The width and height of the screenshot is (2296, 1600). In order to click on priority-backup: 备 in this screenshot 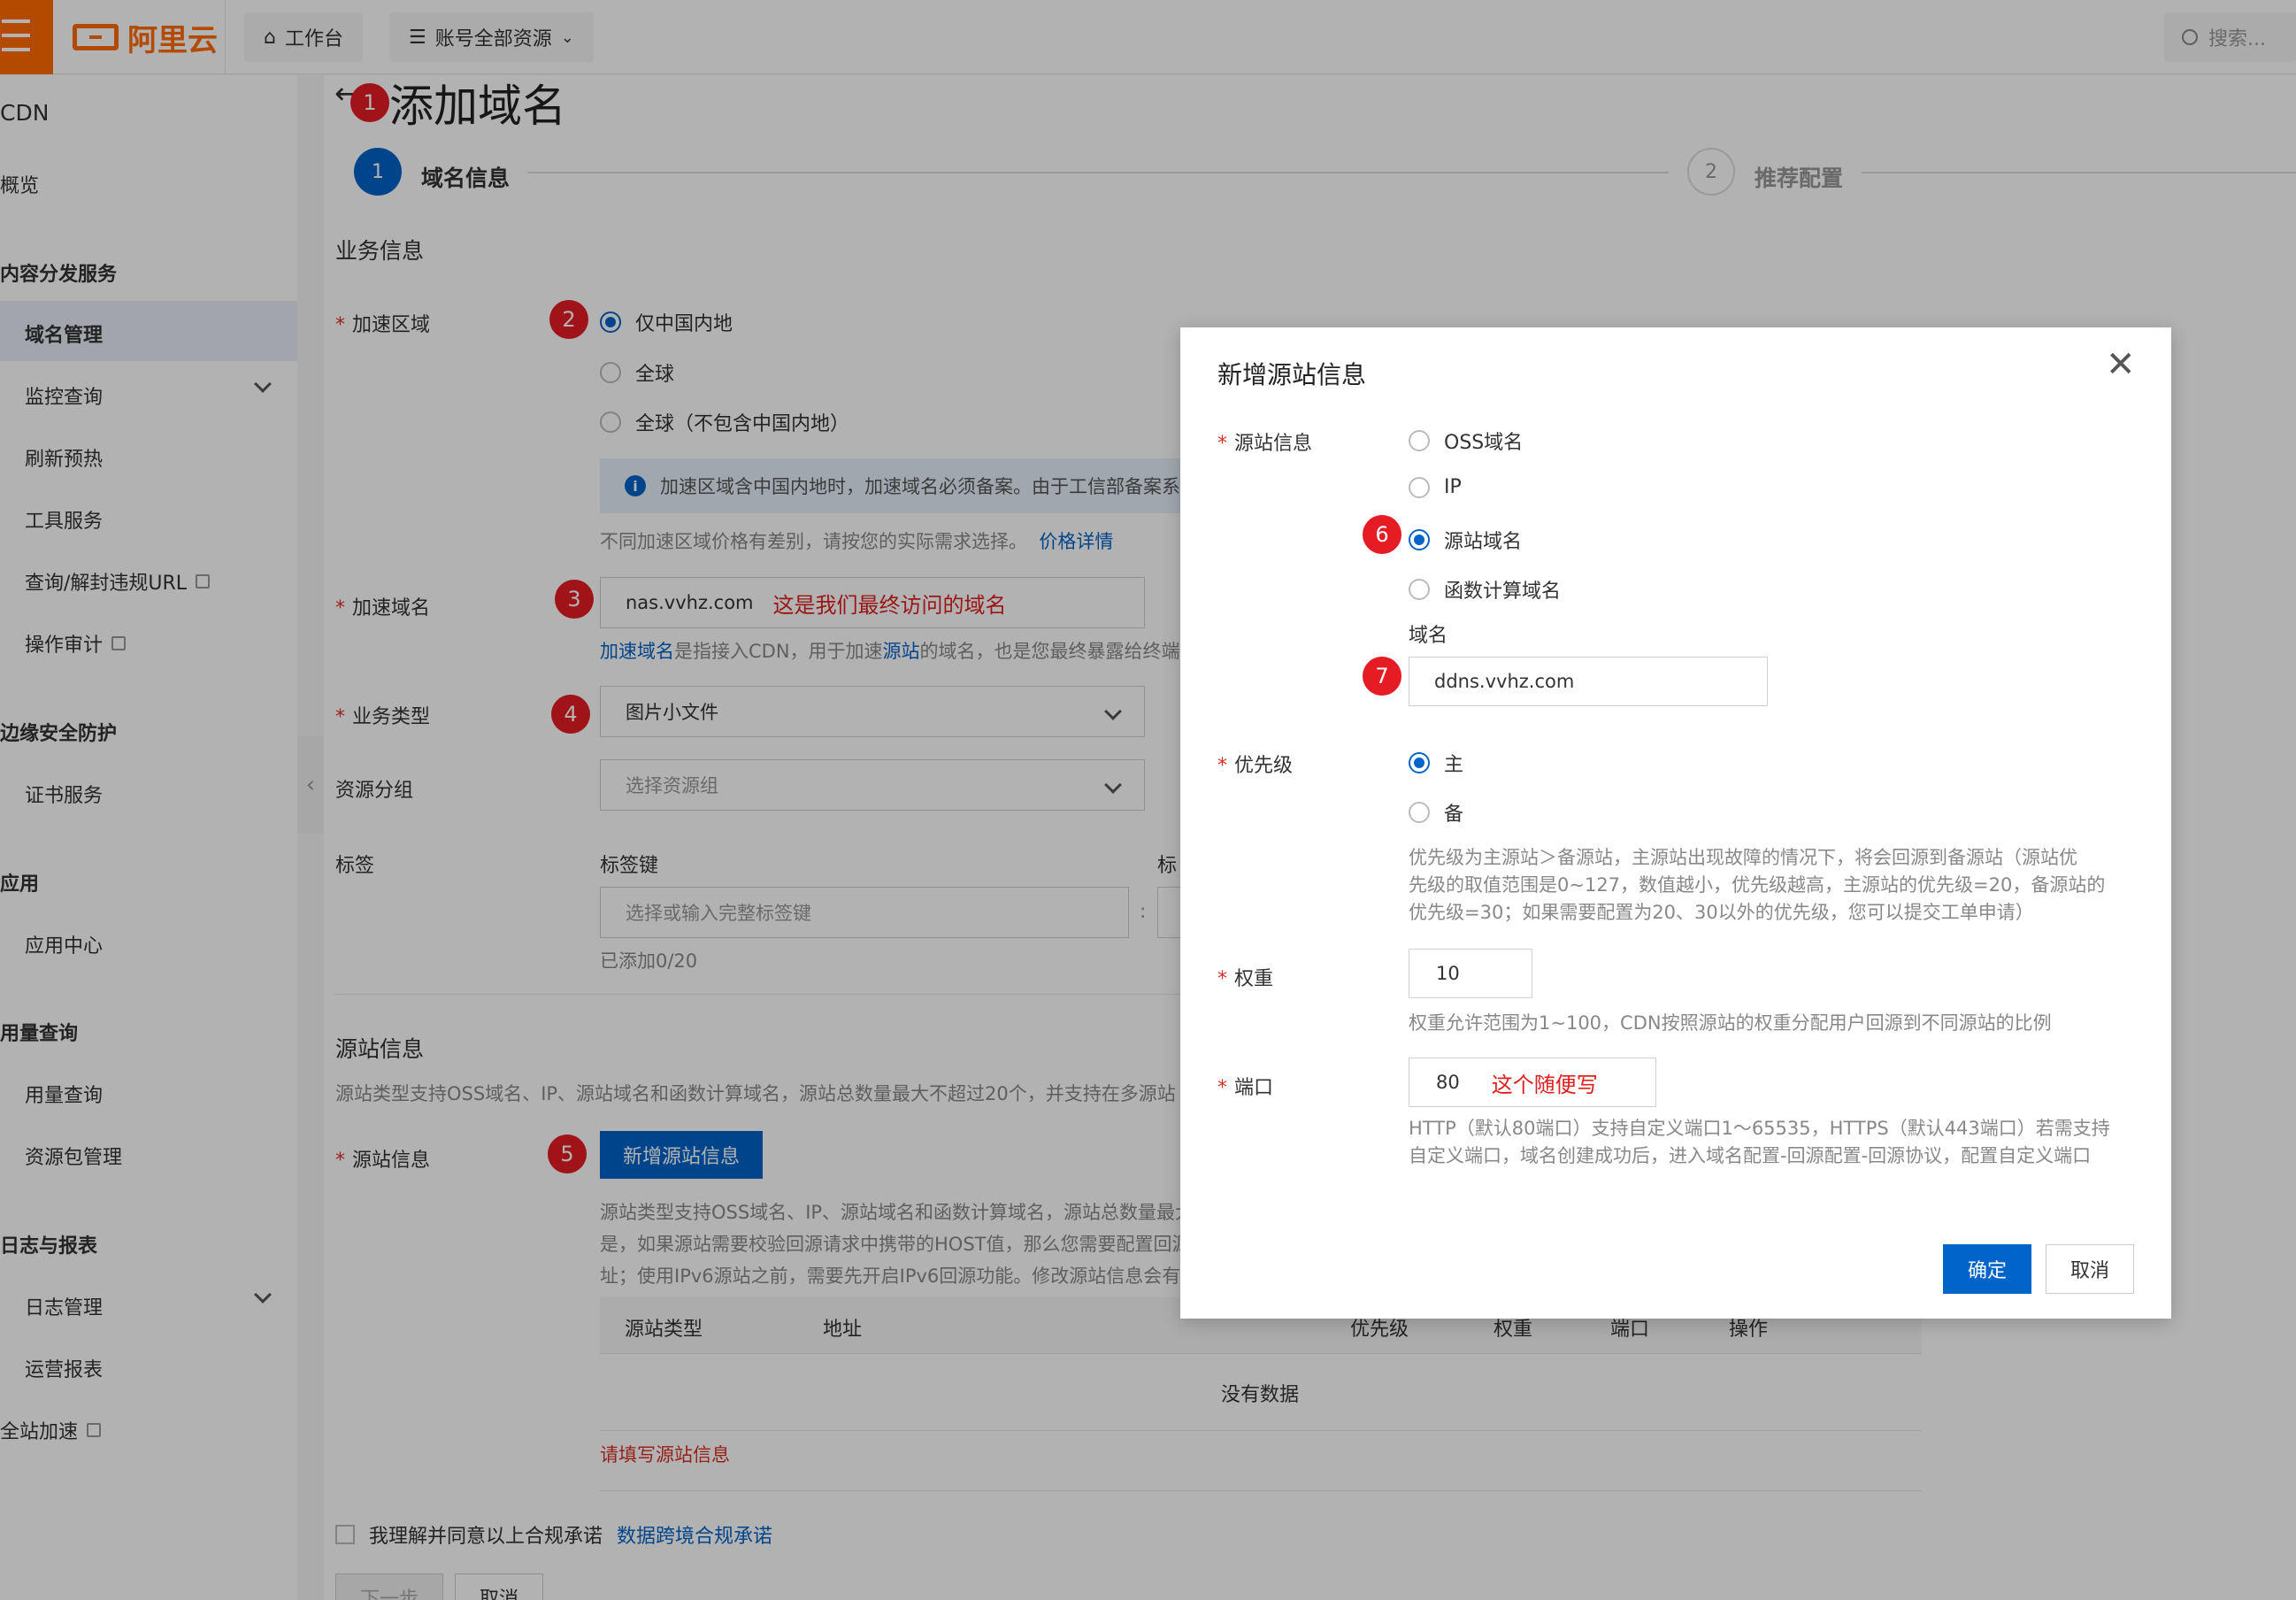, I will do `click(1436, 812)`.